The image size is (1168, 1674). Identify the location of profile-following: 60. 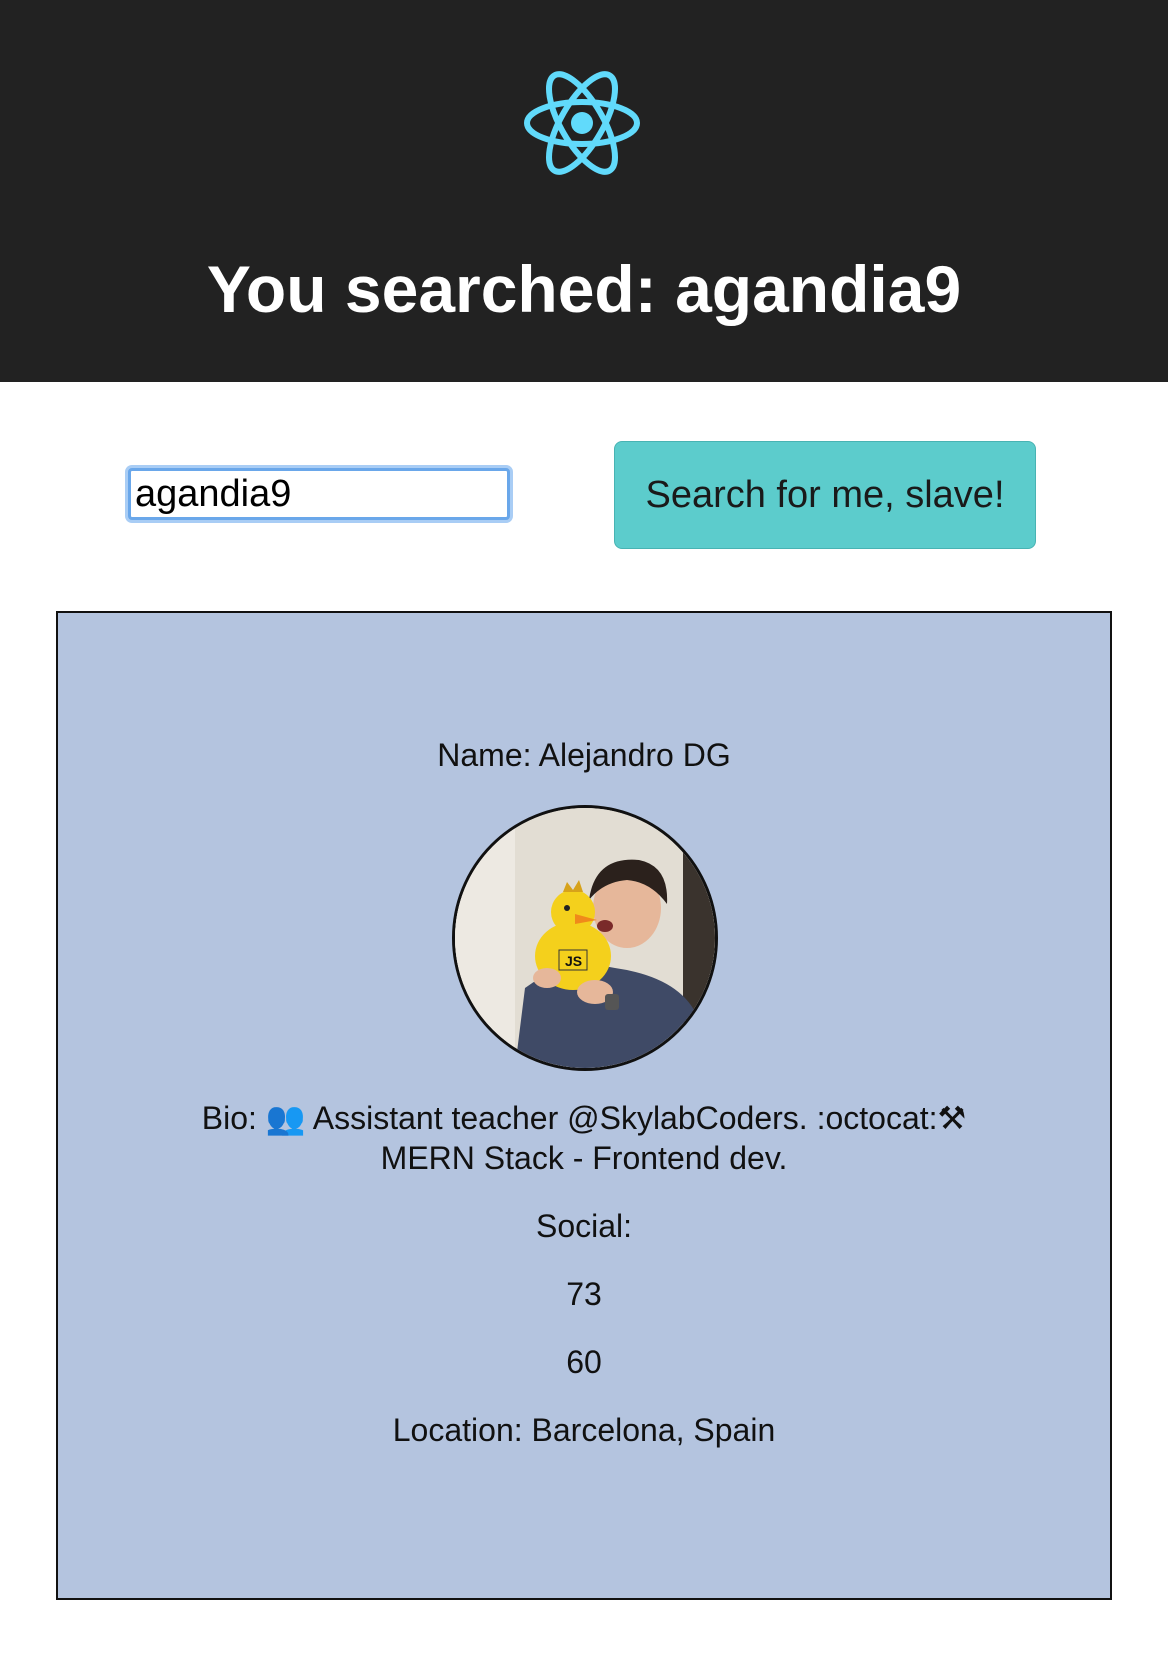
(584, 1362).